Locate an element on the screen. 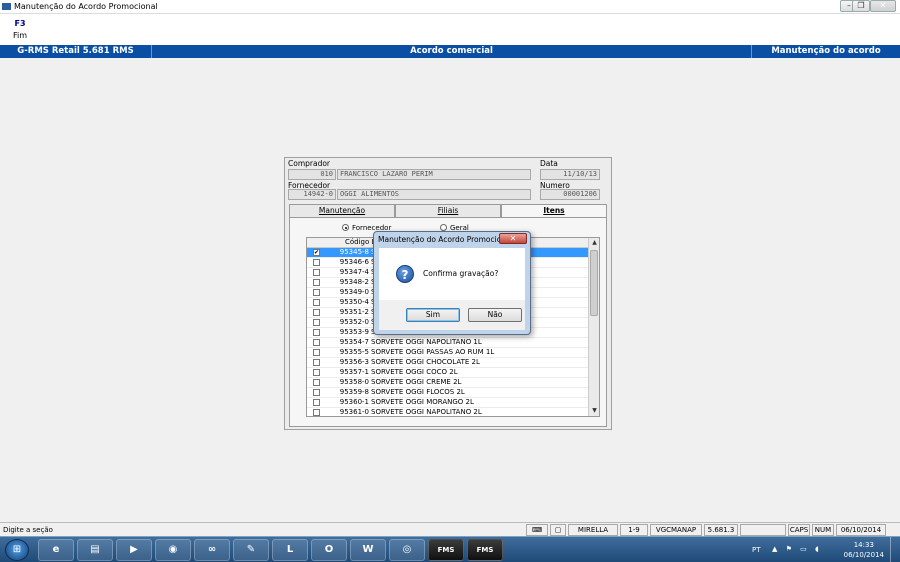 The width and height of the screenshot is (900, 562). item-description: SORVETE OGGI FLOCOS 2L is located at coordinates (418, 392).